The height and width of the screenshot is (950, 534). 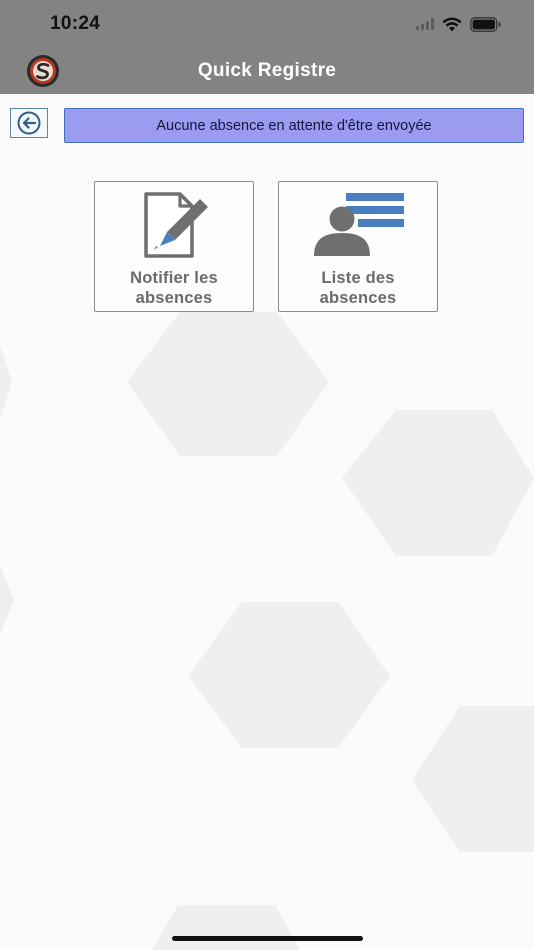 What do you see at coordinates (358, 288) in the screenshot?
I see `absences-list-label: Liste des absences` at bounding box center [358, 288].